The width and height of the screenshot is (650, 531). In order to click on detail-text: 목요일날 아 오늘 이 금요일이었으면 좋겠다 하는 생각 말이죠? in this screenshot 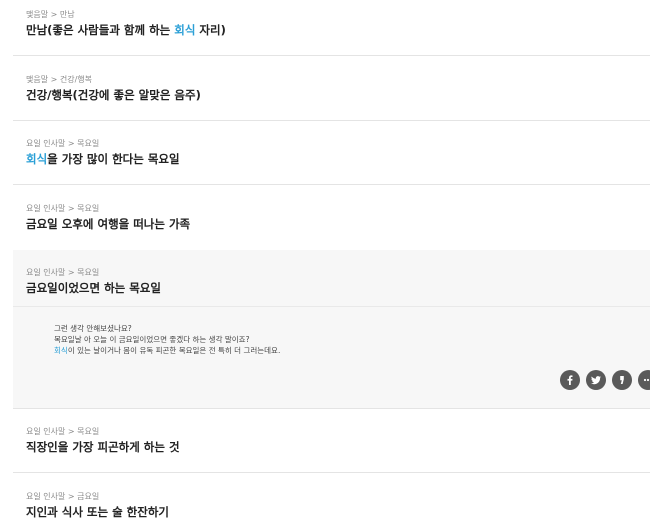, I will do `click(152, 339)`.